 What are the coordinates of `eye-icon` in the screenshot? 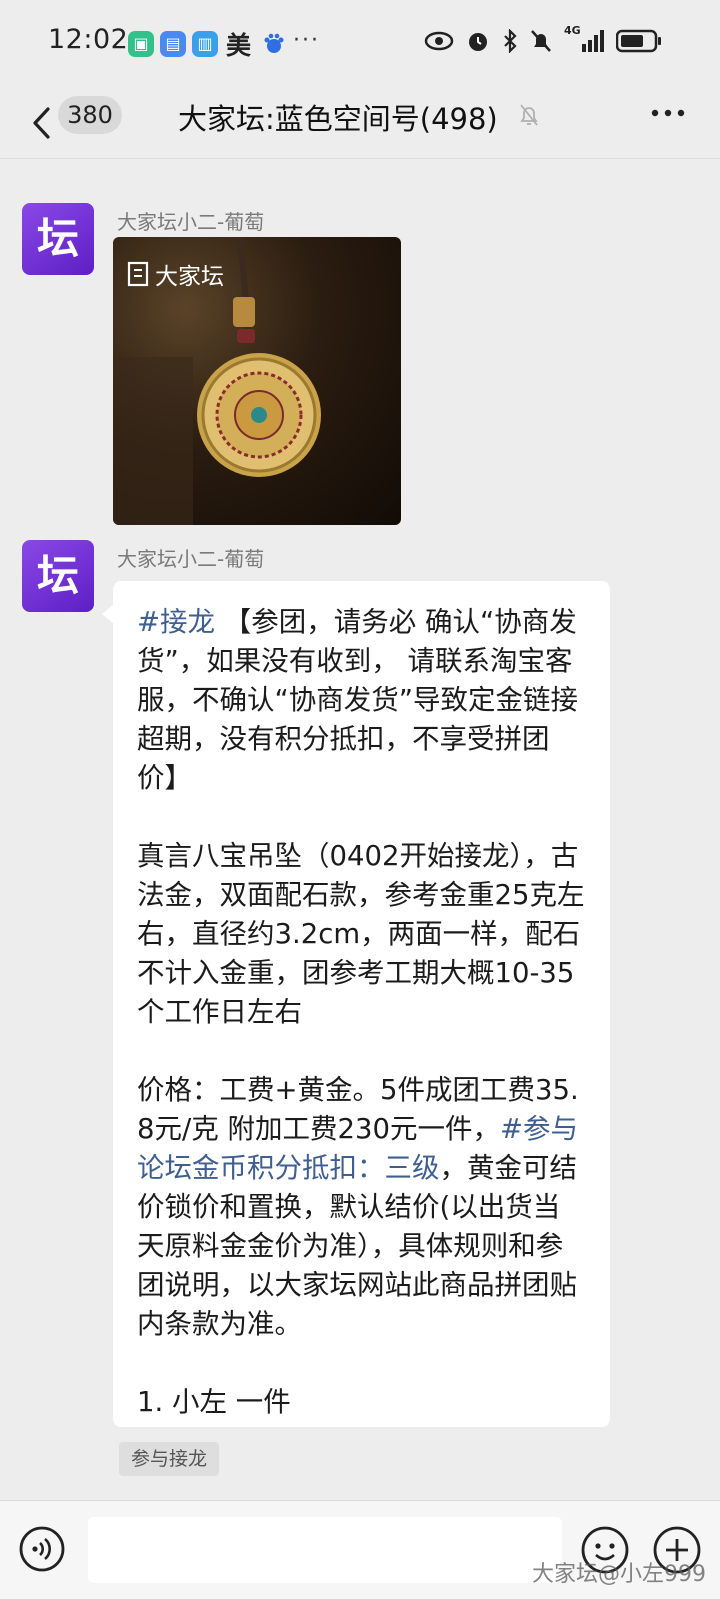 It's located at (439, 41).